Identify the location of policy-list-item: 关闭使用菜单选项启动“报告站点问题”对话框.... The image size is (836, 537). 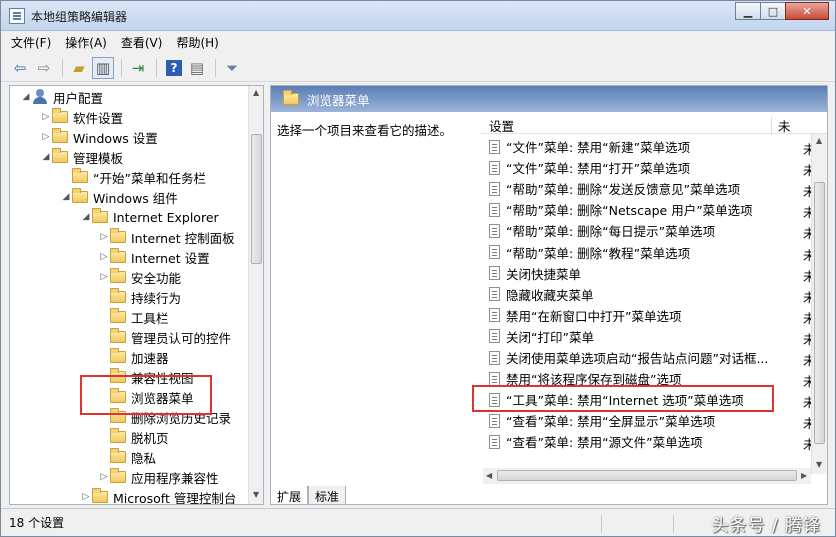
(628, 357).